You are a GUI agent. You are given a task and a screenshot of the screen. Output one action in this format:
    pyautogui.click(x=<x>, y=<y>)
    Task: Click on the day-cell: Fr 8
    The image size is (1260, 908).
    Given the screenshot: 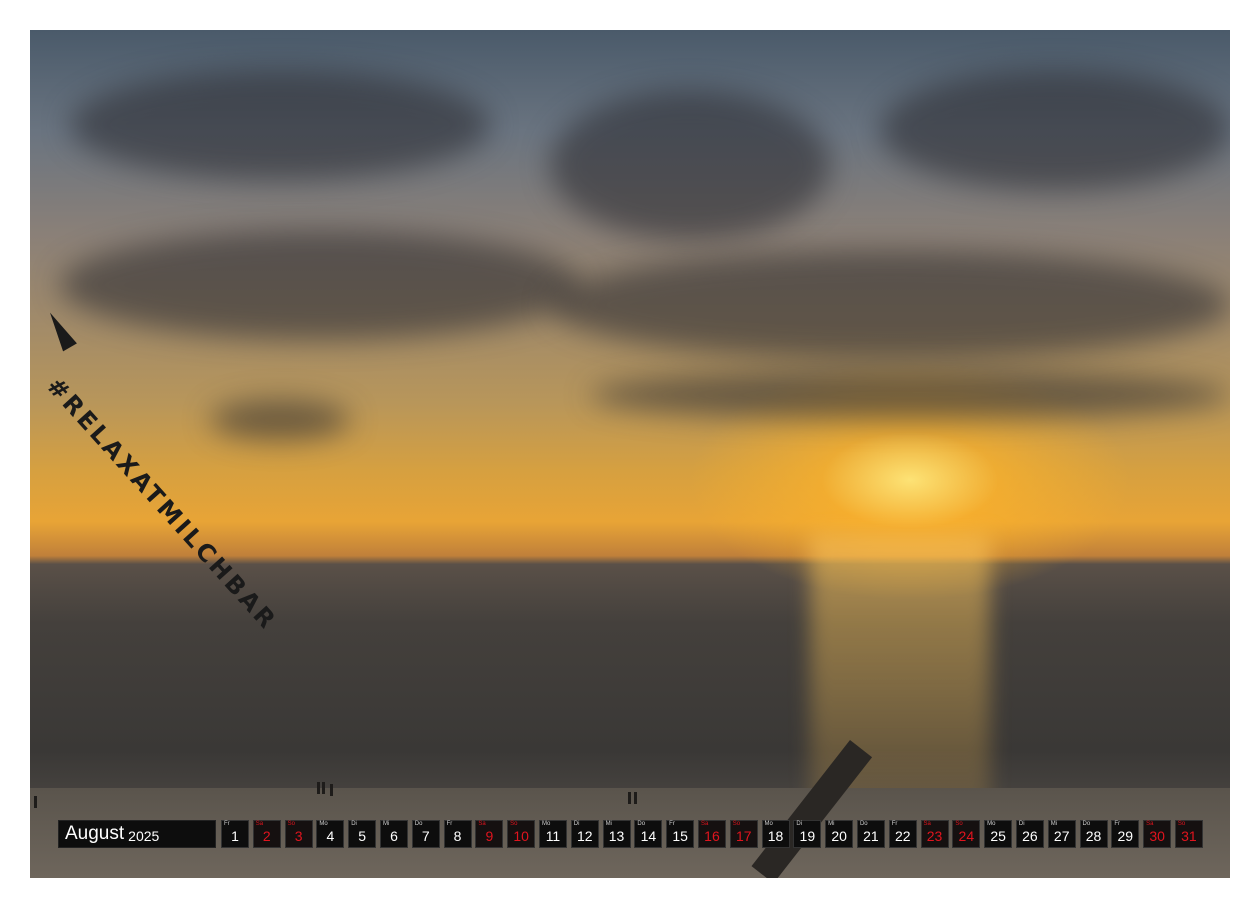 What is the action you would take?
    pyautogui.click(x=457, y=834)
    